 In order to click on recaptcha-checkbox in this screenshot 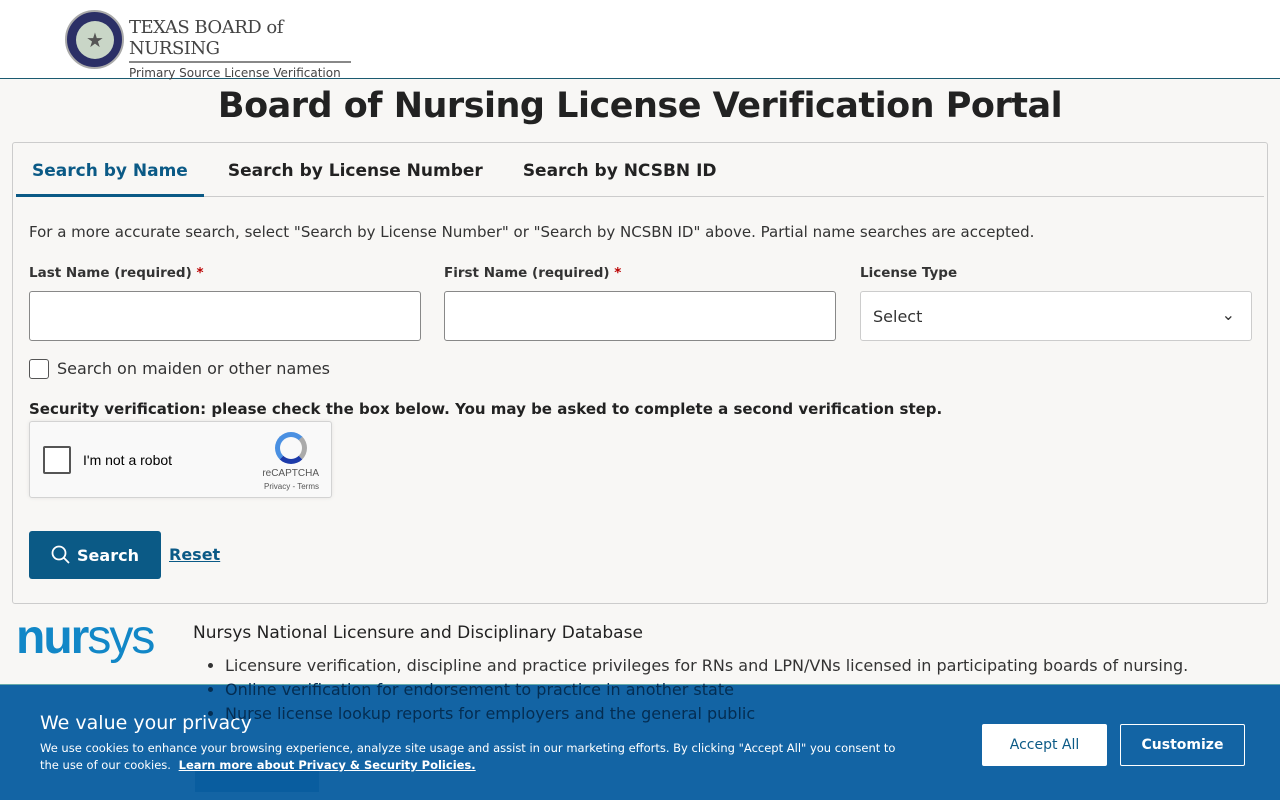, I will do `click(57, 460)`.